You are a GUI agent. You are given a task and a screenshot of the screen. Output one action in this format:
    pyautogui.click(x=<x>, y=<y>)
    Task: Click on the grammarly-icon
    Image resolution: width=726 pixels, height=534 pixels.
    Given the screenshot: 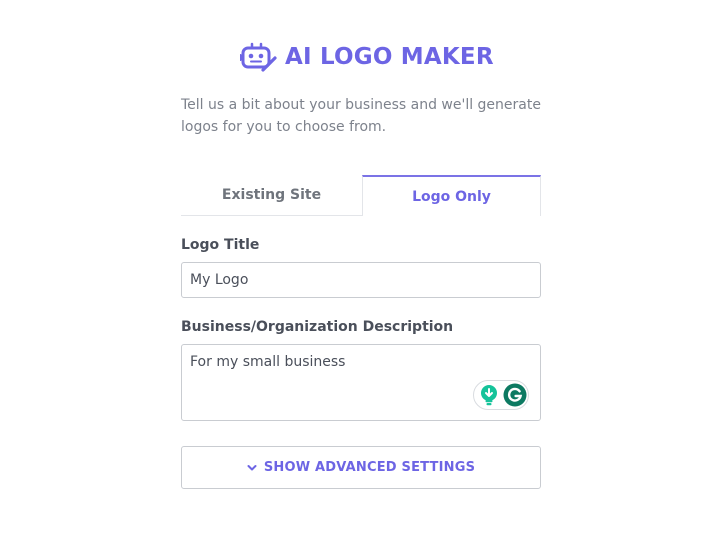 What is the action you would take?
    pyautogui.click(x=515, y=395)
    